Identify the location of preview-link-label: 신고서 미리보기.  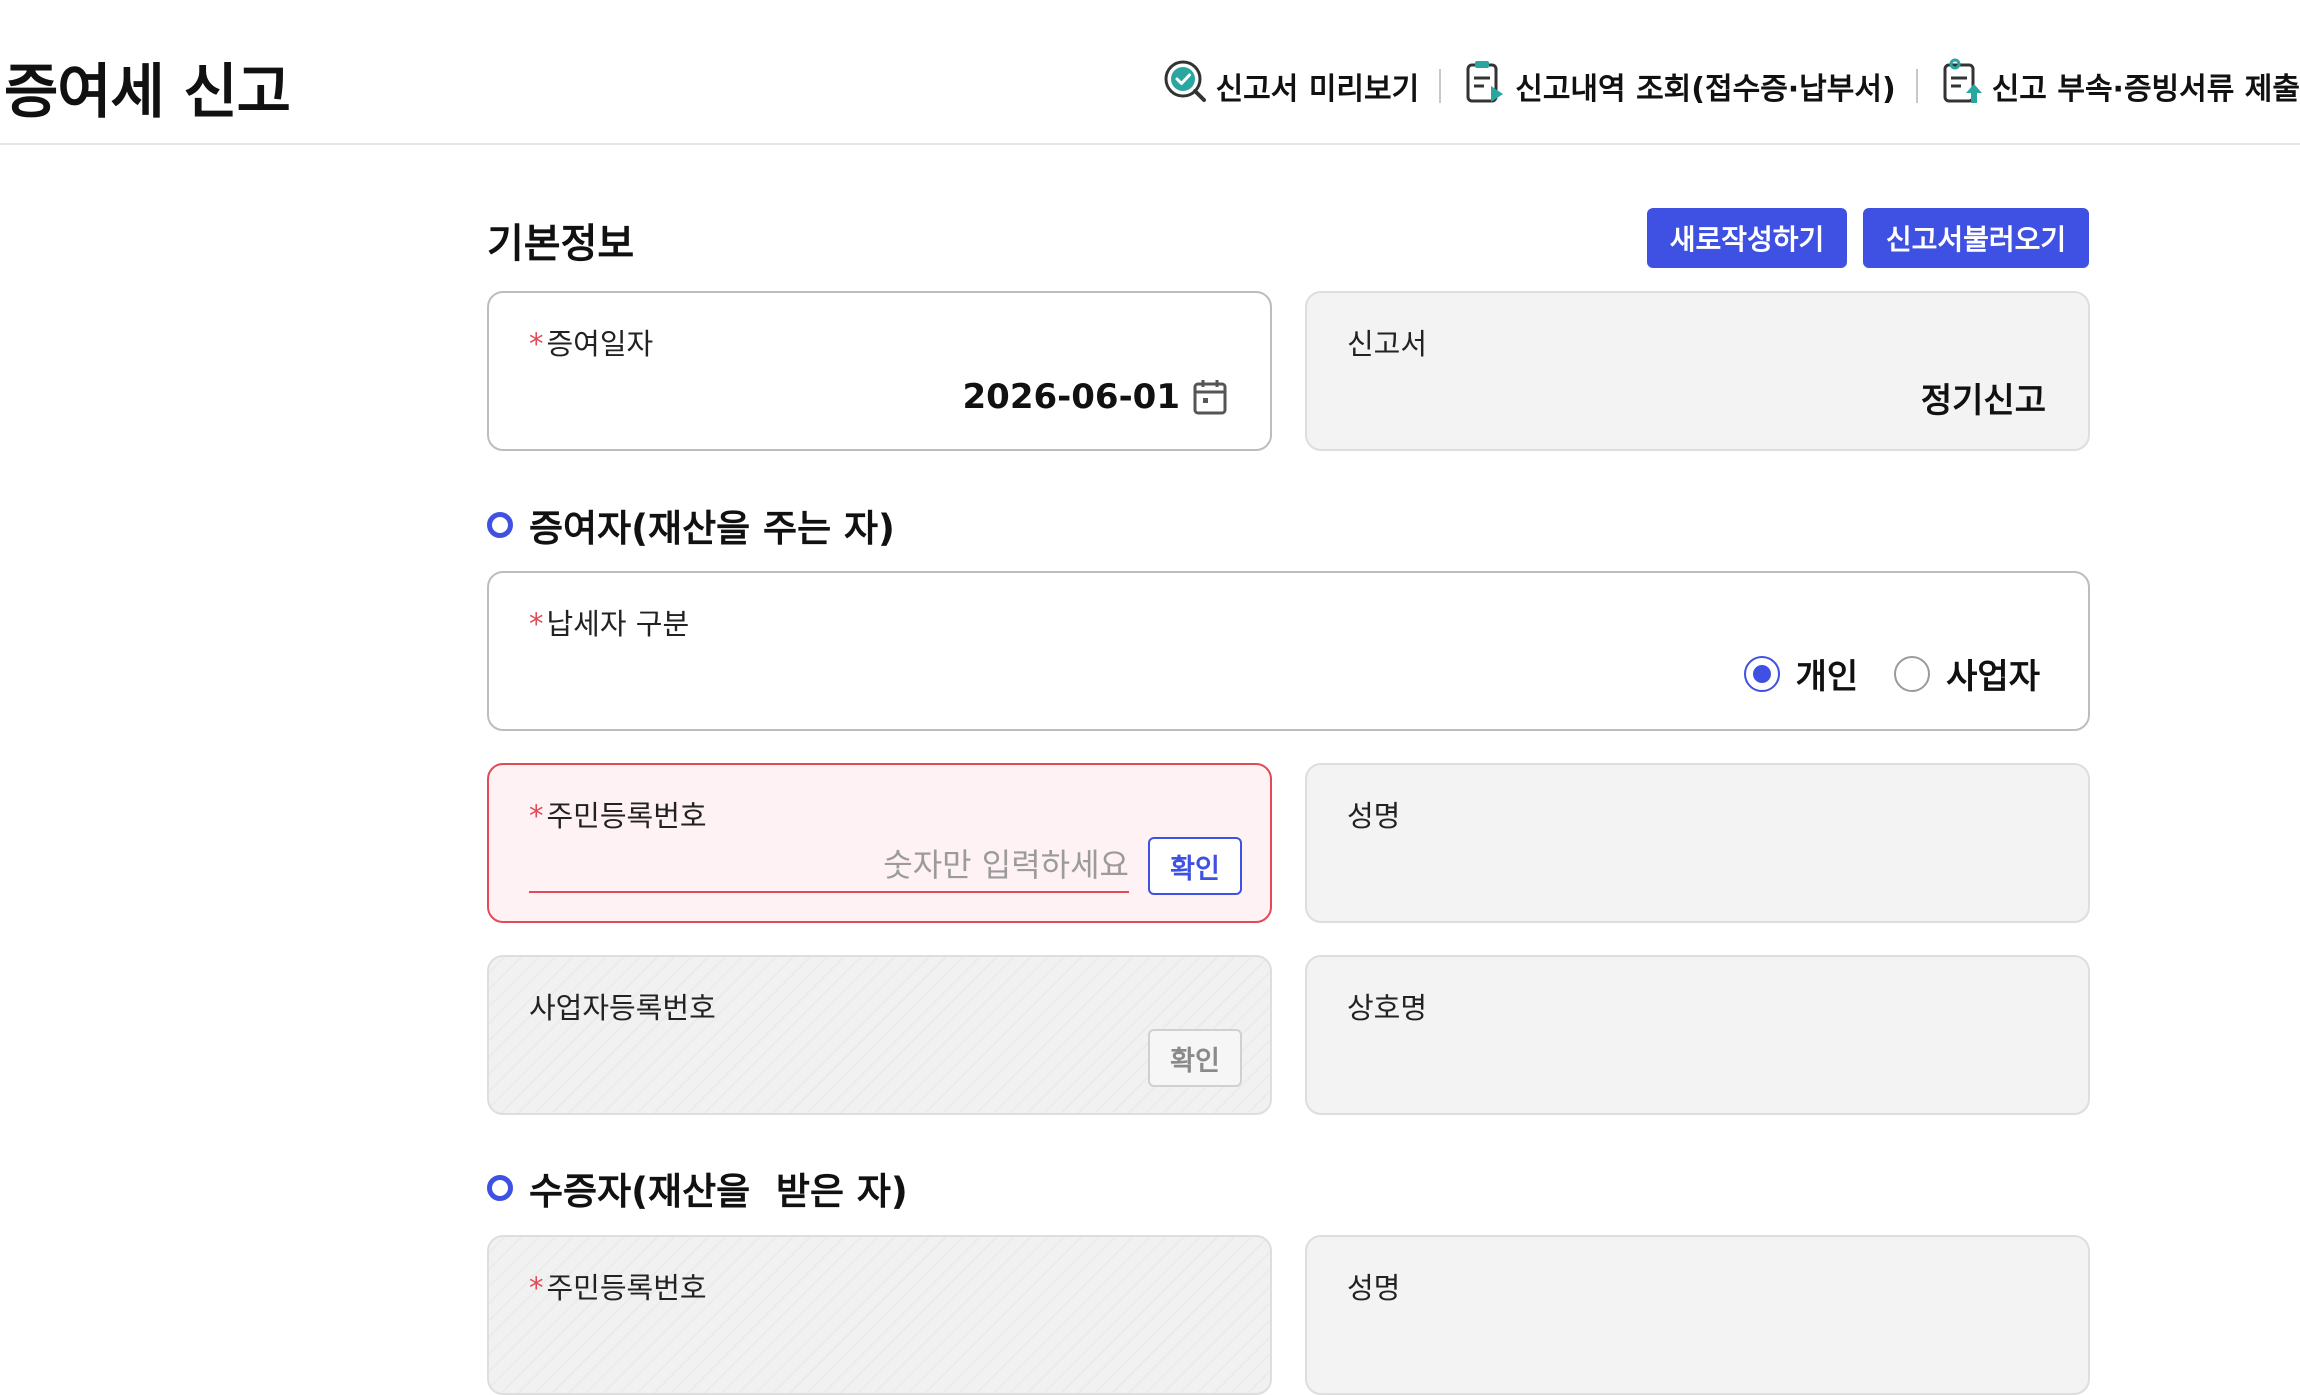
(1317, 89).